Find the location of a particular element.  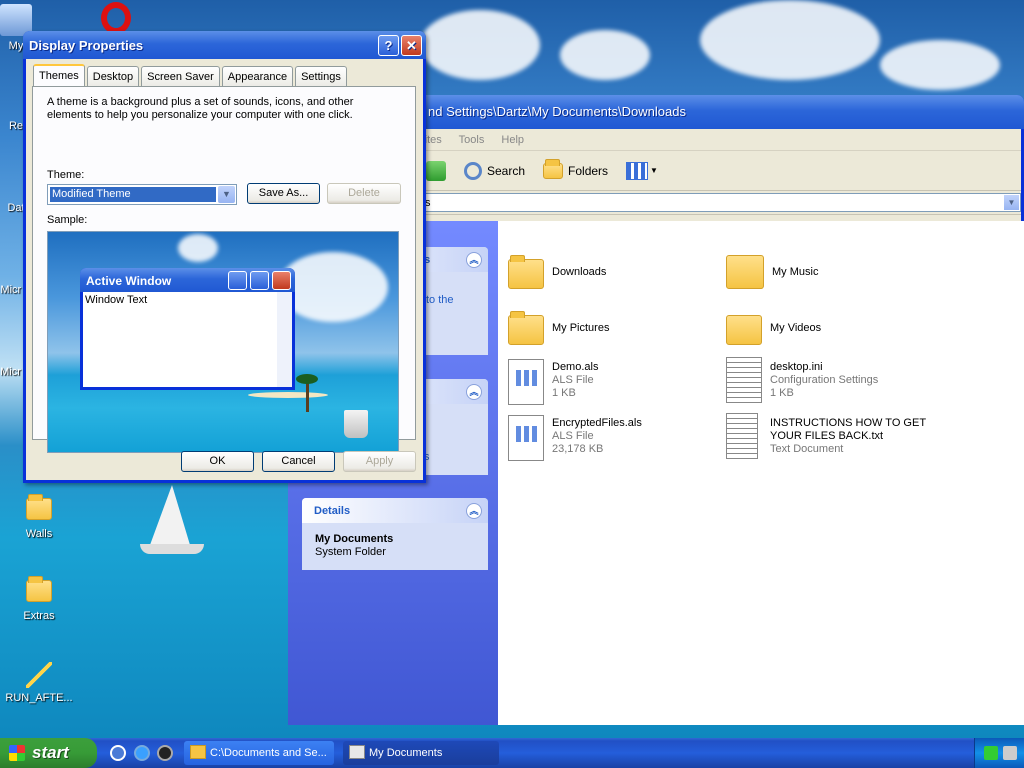

details-content: My Documents System Folder is located at coordinates (395, 541).